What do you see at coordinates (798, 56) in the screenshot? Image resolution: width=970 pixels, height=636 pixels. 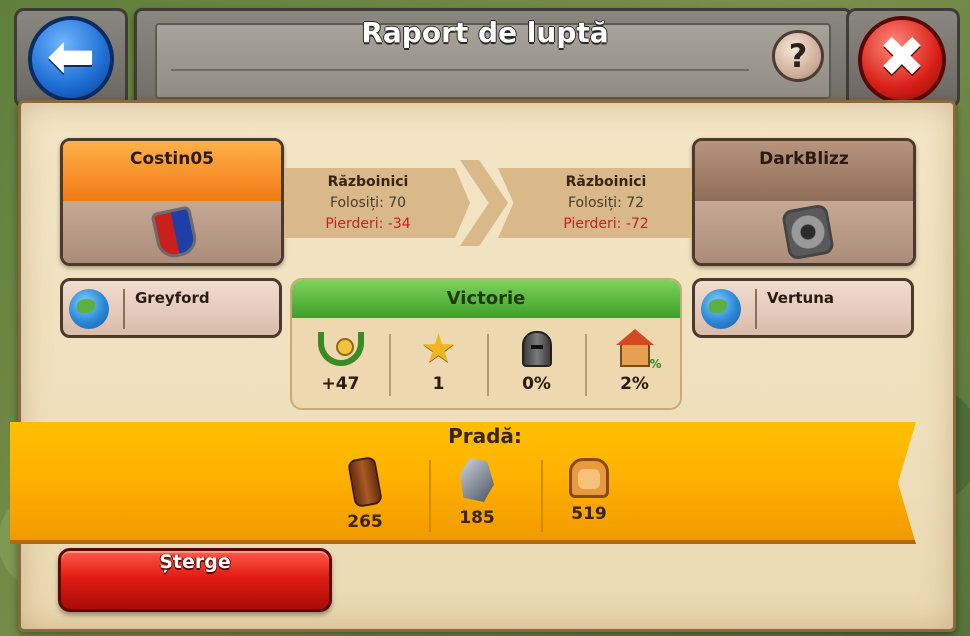 I see `help-button: ?` at bounding box center [798, 56].